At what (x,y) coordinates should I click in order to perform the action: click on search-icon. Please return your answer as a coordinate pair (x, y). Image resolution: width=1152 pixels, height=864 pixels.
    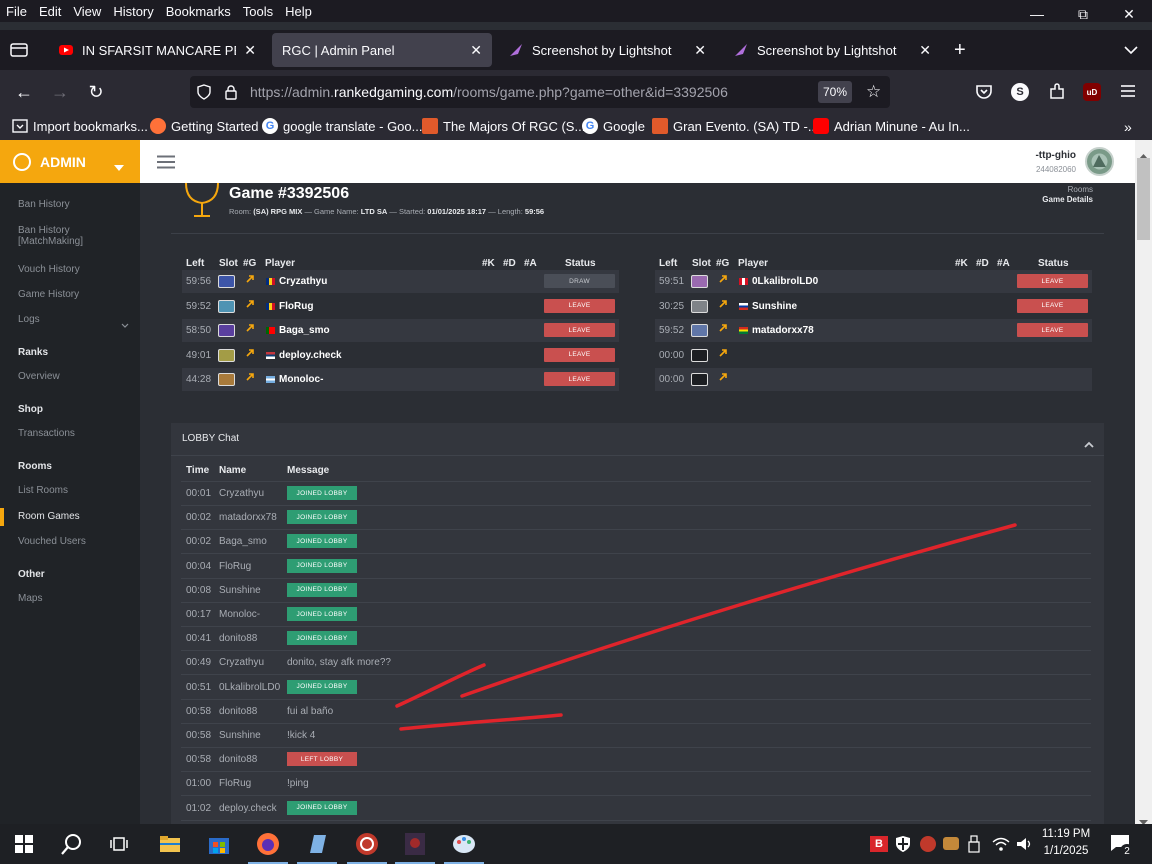
    Looking at the image, I should click on (72, 844).